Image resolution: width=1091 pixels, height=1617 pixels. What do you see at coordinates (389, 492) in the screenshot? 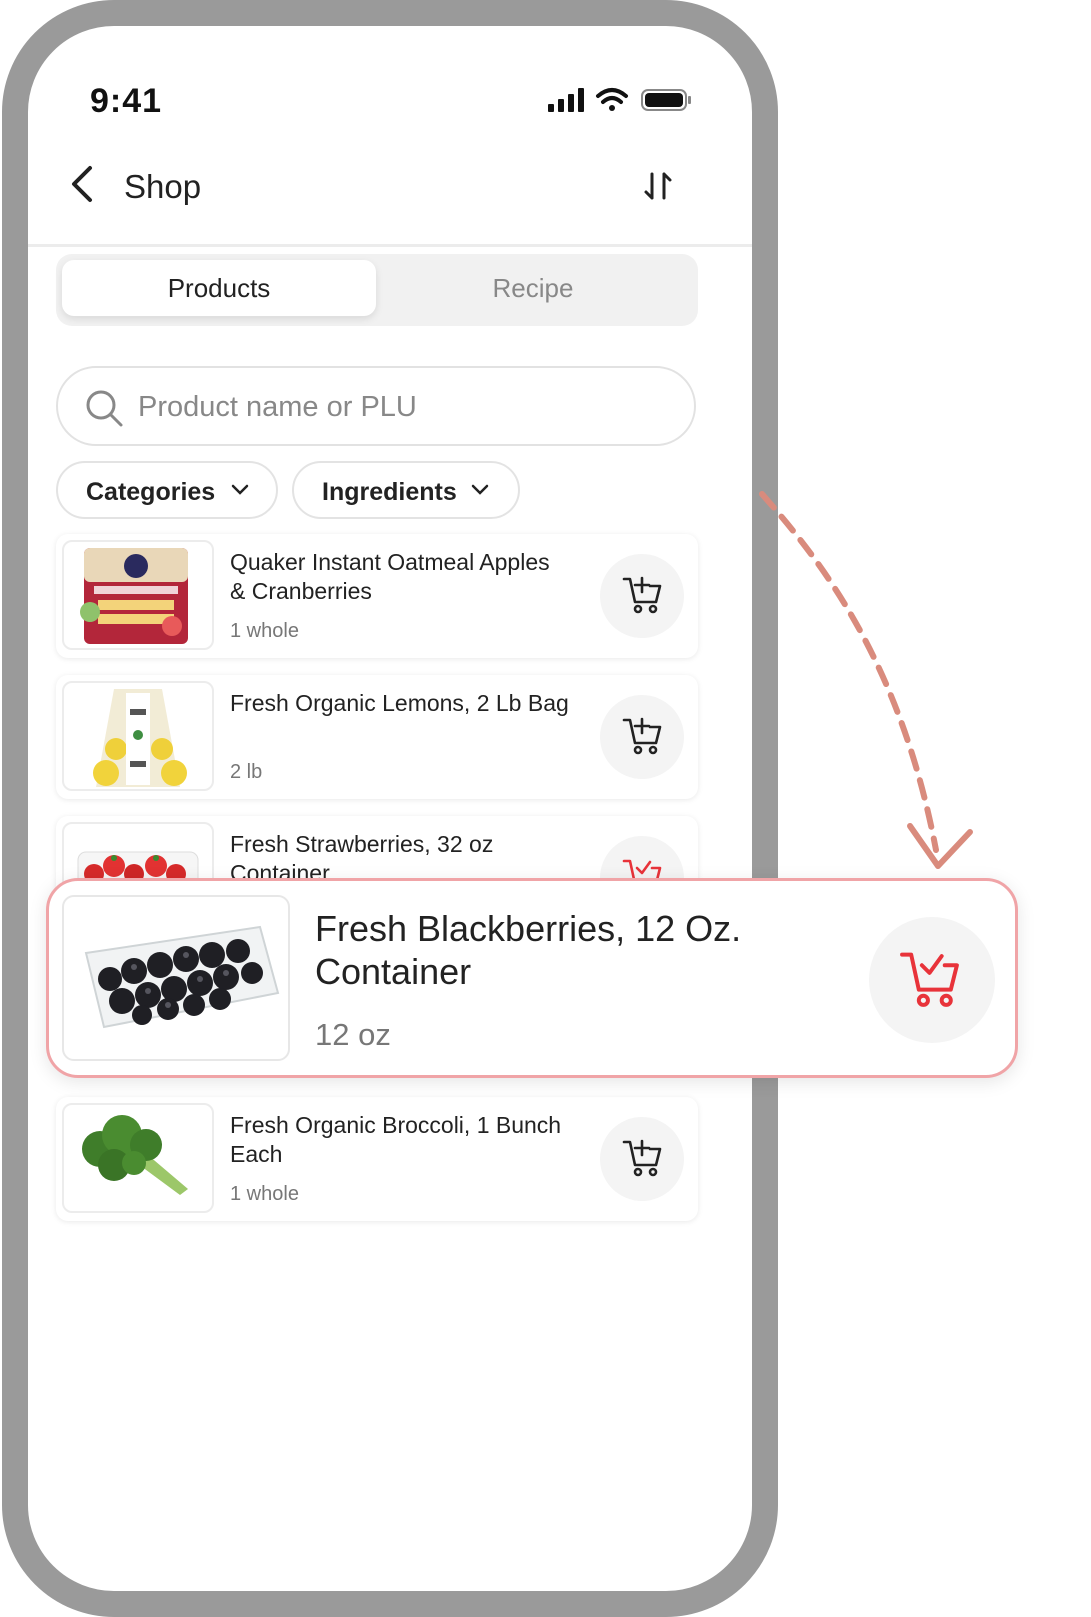
I see `ingredients-filter-label: Ingredients` at bounding box center [389, 492].